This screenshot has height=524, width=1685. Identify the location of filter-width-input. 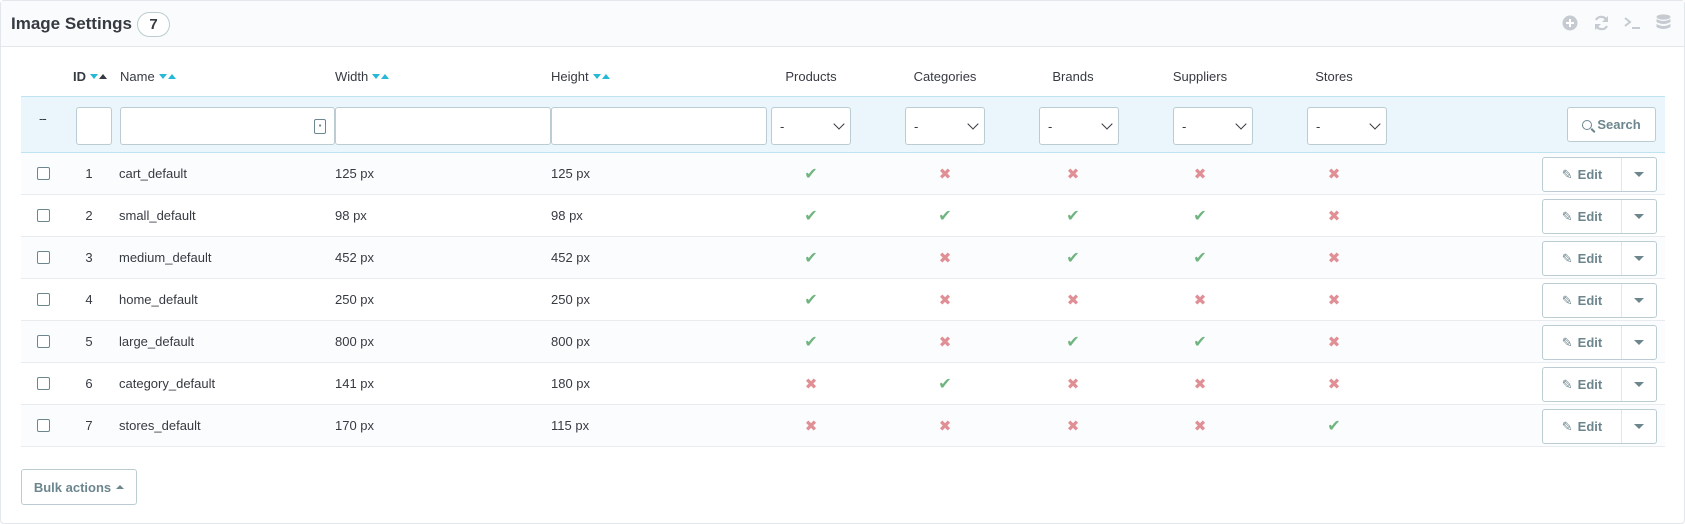
(443, 126).